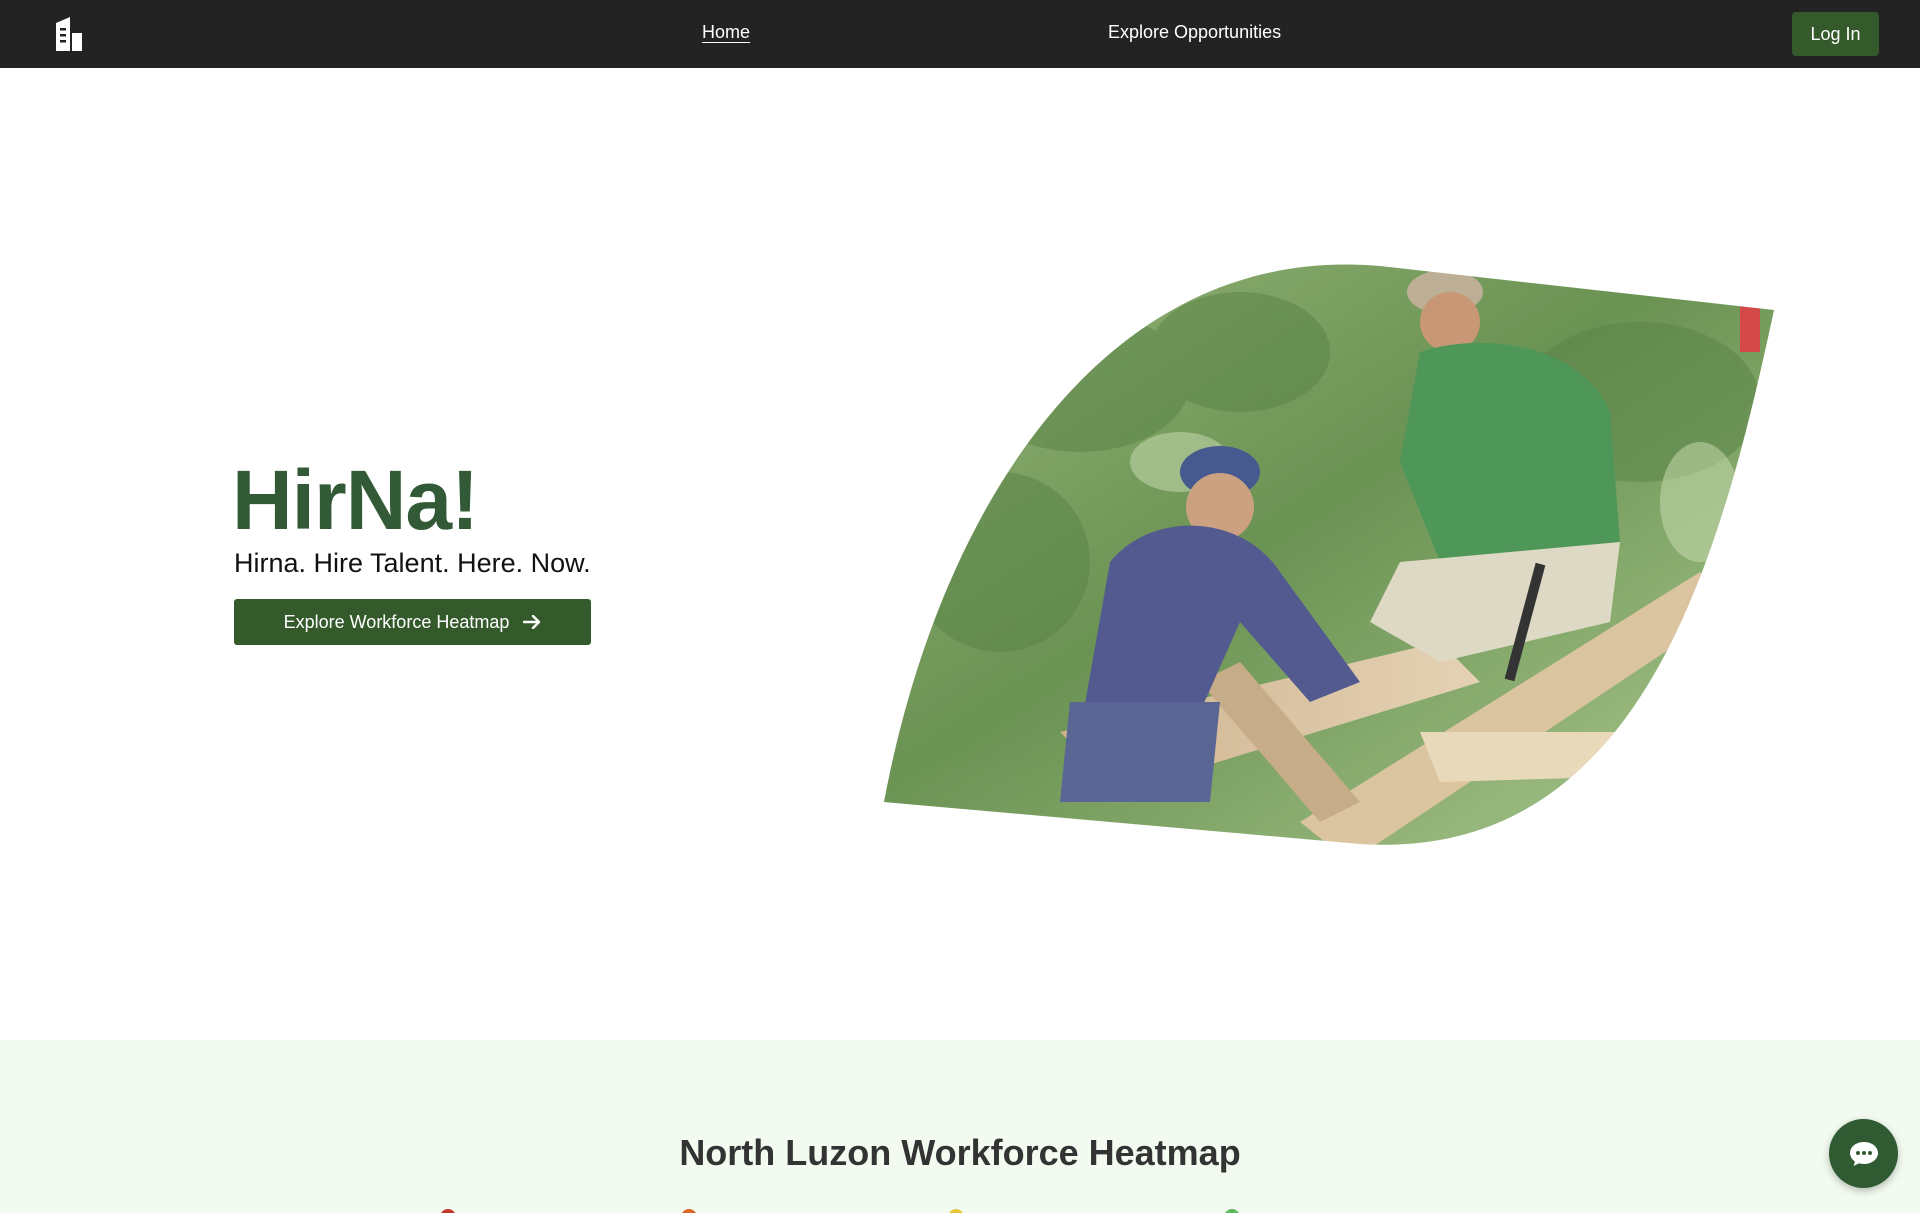 This screenshot has width=1920, height=1213. Describe the element at coordinates (1194, 32) in the screenshot. I see `nav-link-explore-opportunities: Explore Opportunities` at that location.